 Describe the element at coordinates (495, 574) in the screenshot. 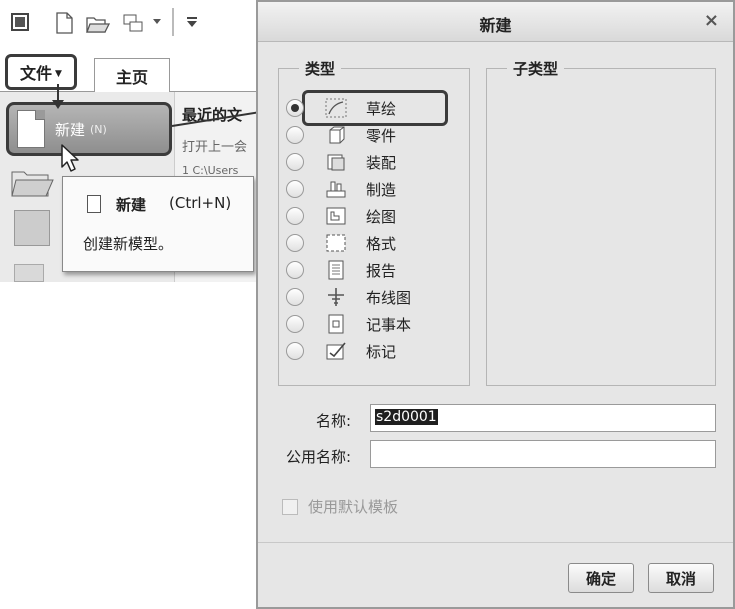

I see `dialog-button-bar: 确定 取消` at that location.